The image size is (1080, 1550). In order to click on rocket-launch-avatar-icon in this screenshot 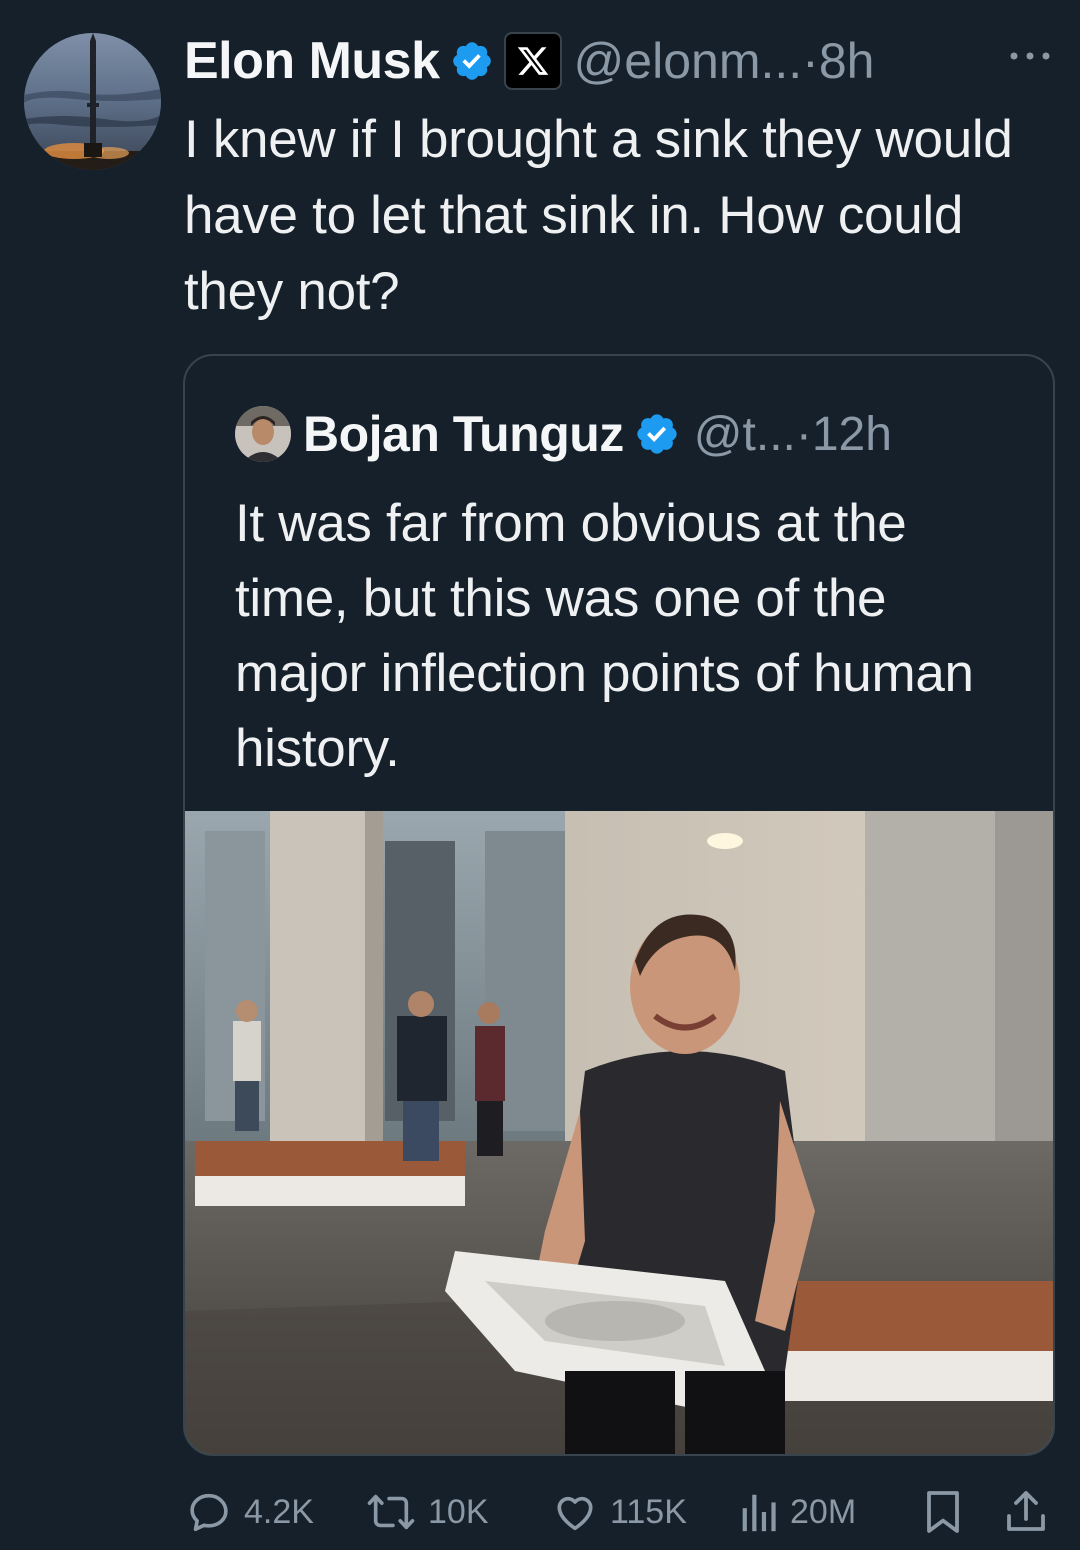, I will do `click(92, 101)`.